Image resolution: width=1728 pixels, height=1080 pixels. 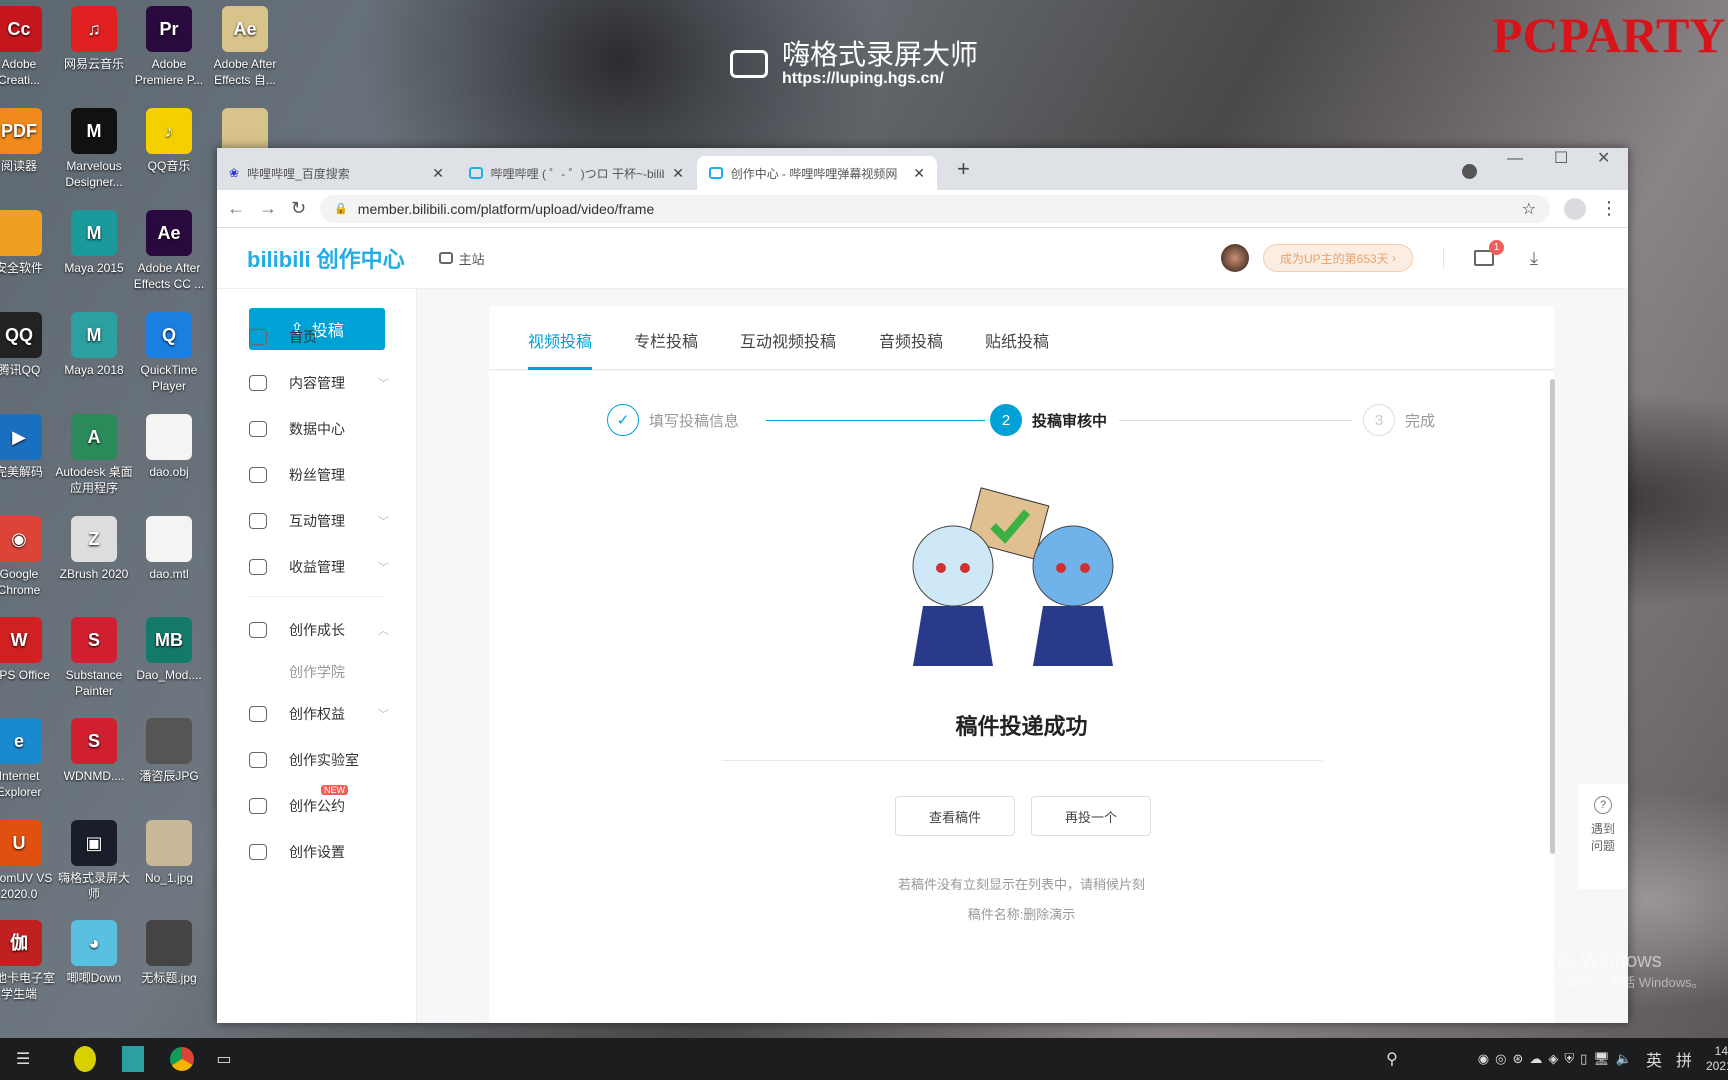 I want to click on sidebar-item: 创作成长 ︿, so click(x=319, y=630).